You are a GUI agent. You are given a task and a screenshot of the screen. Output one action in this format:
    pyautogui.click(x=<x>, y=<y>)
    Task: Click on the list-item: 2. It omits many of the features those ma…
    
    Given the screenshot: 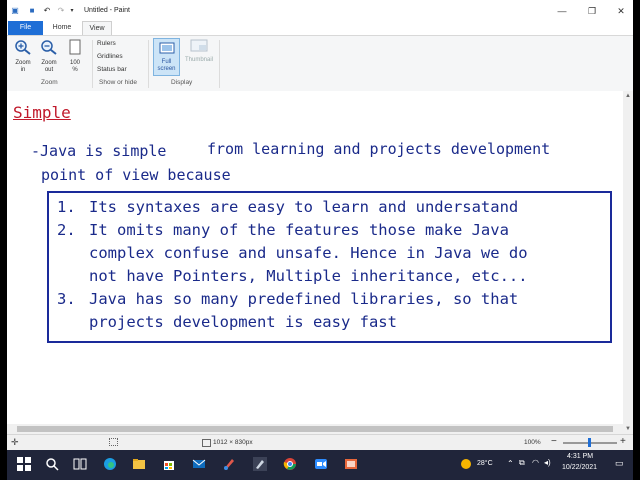 What is the action you would take?
    pyautogui.click(x=283, y=230)
    